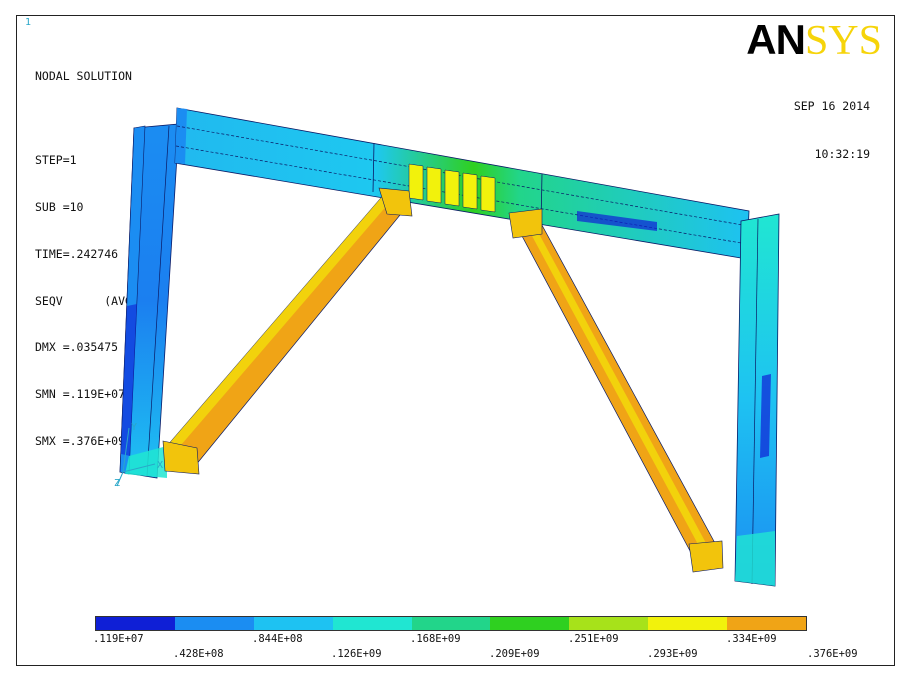 The image size is (913, 684). I want to click on legend-tick-3: .844E+08, so click(277, 639).